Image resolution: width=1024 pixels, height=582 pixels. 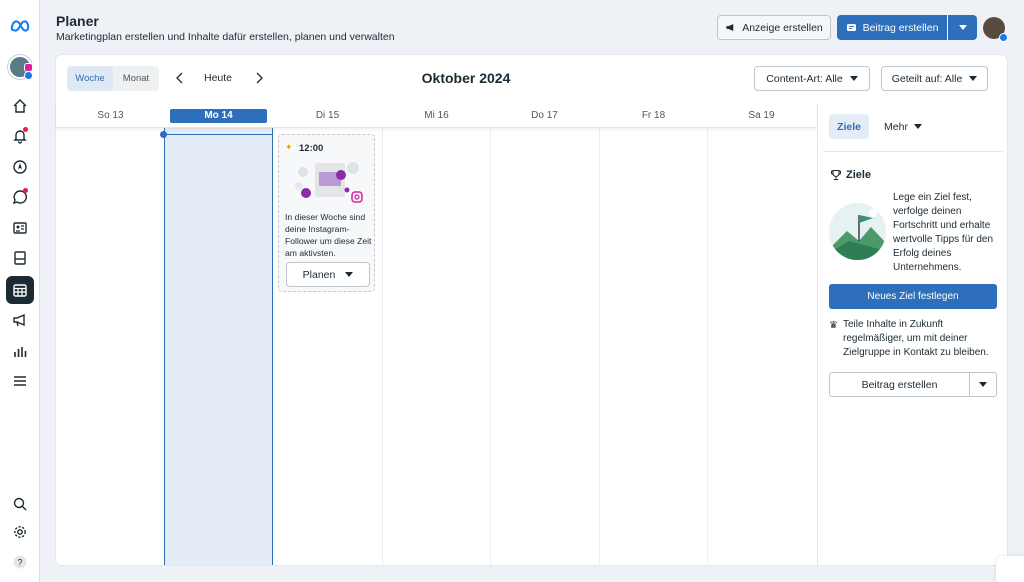 What do you see at coordinates (77, 21) in the screenshot?
I see `page-title: Planer` at bounding box center [77, 21].